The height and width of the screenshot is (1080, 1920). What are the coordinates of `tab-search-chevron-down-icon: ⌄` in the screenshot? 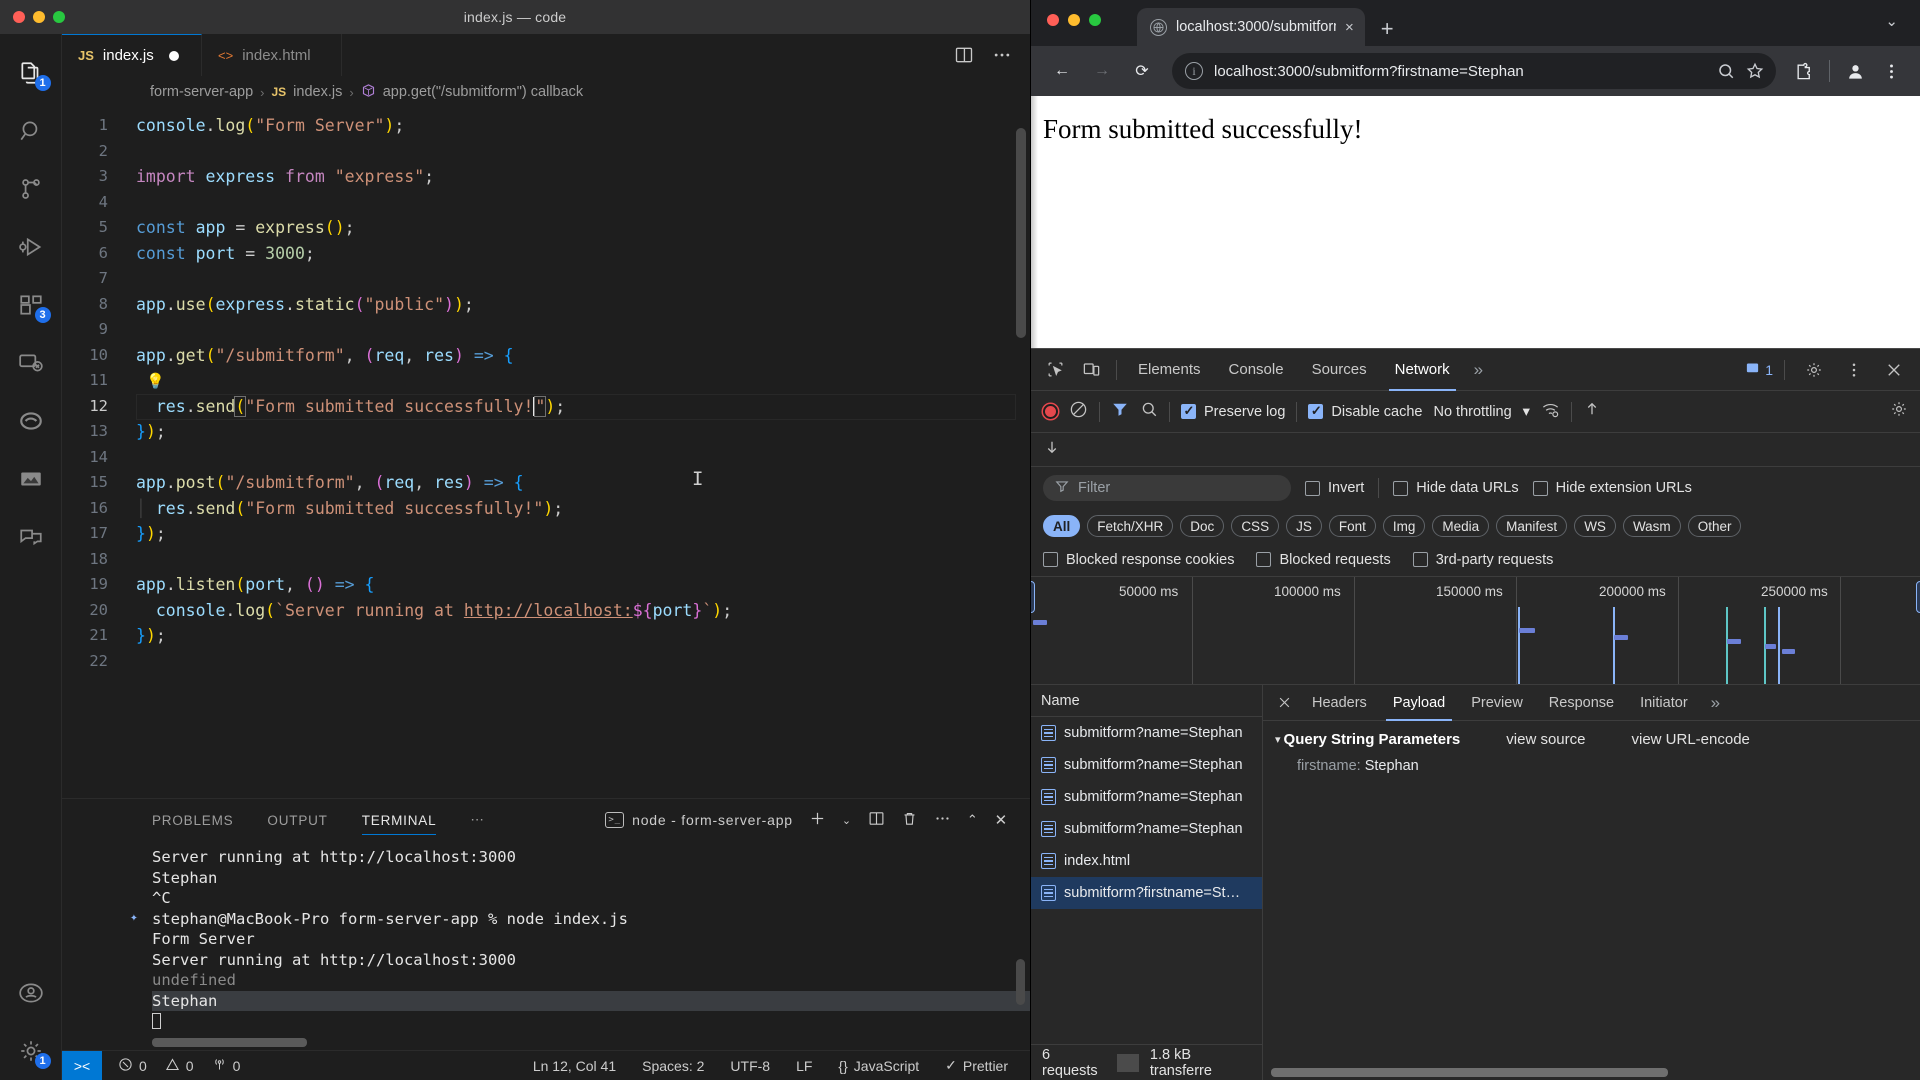 It's located at (1891, 21).